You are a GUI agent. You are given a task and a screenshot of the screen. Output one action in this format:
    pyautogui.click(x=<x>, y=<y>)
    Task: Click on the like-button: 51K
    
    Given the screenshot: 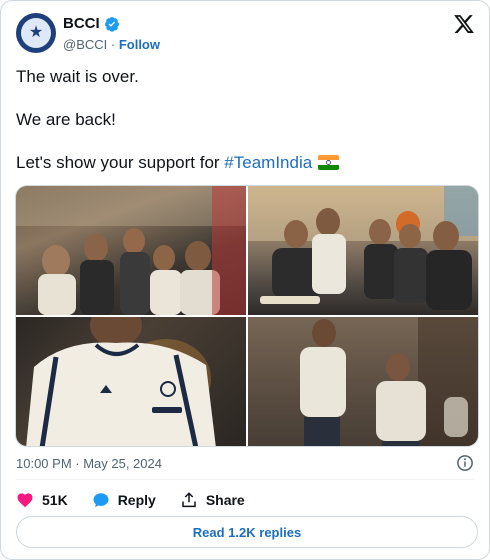 What is the action you would take?
    pyautogui.click(x=42, y=500)
    